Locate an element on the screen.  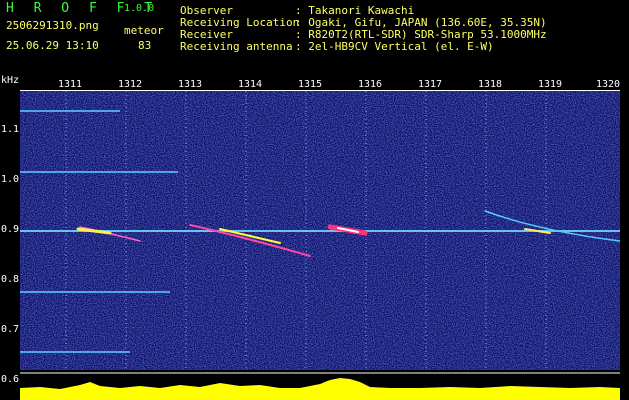
y-tick-0-8: 0.8 is located at coordinates (10, 279).